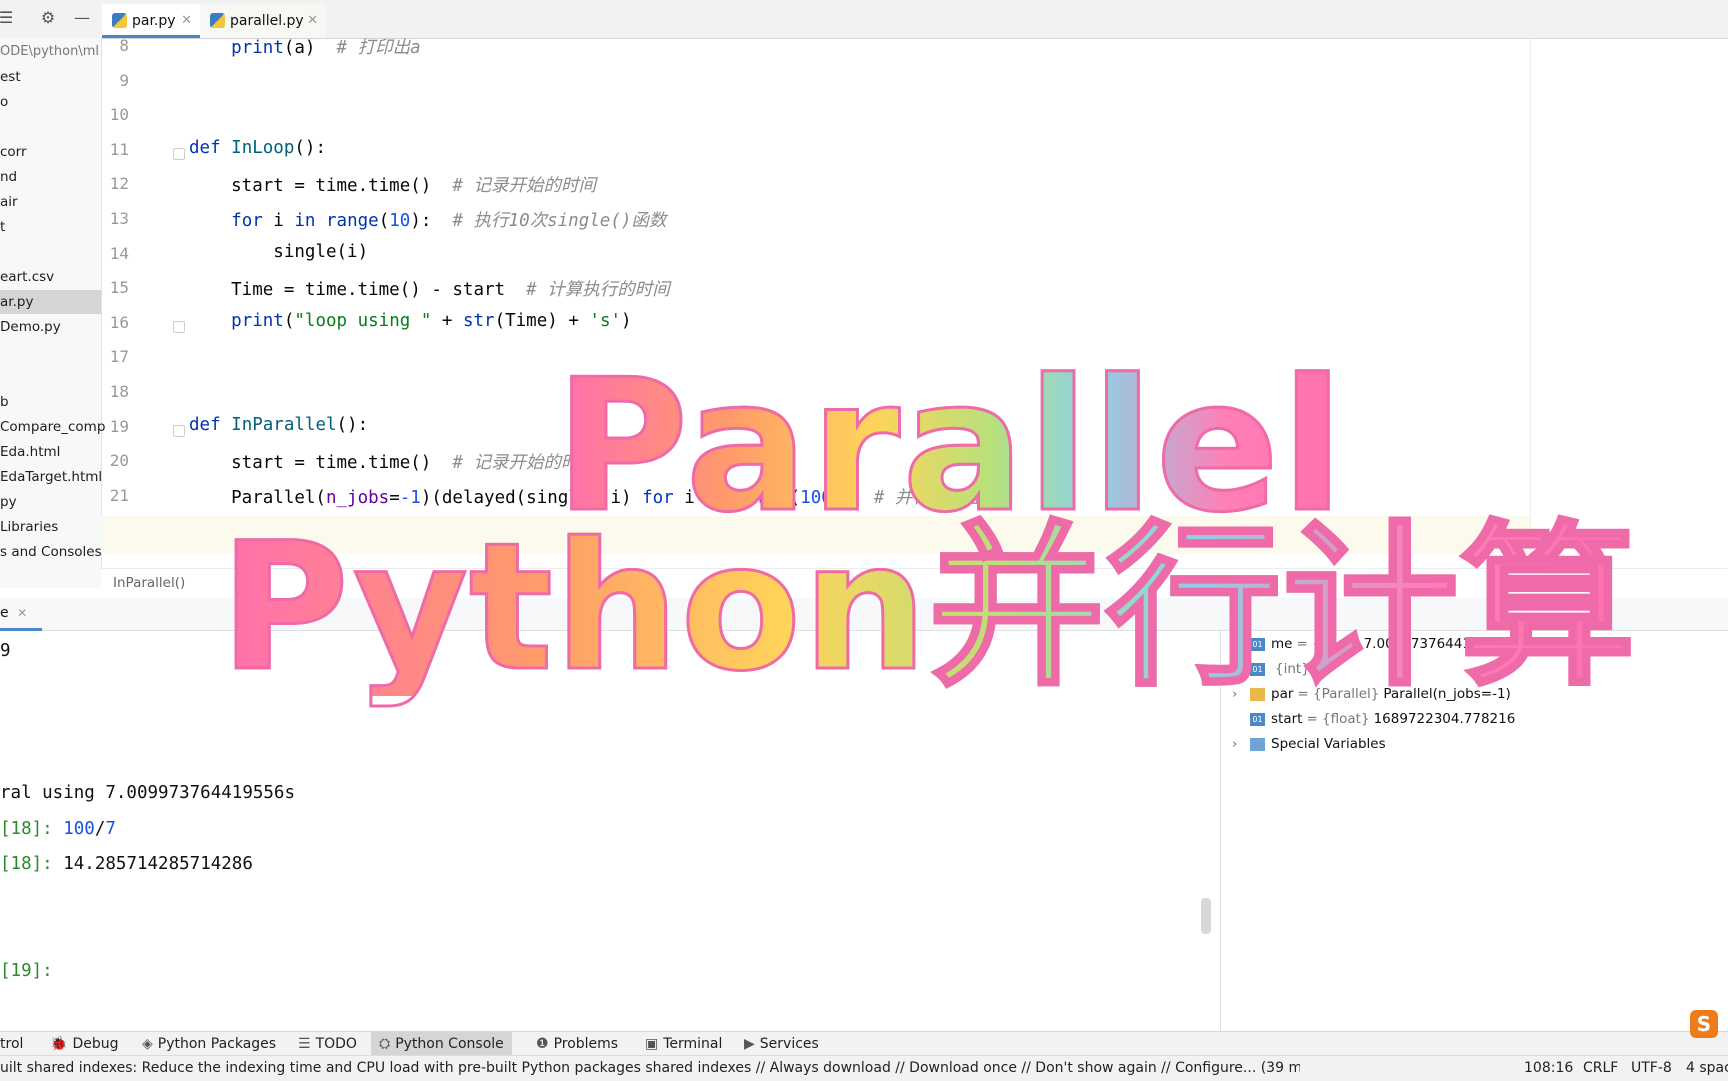 This screenshot has width=1728, height=1081. Describe the element at coordinates (542, 1044) in the screenshot. I see `info-icon: ❶` at that location.